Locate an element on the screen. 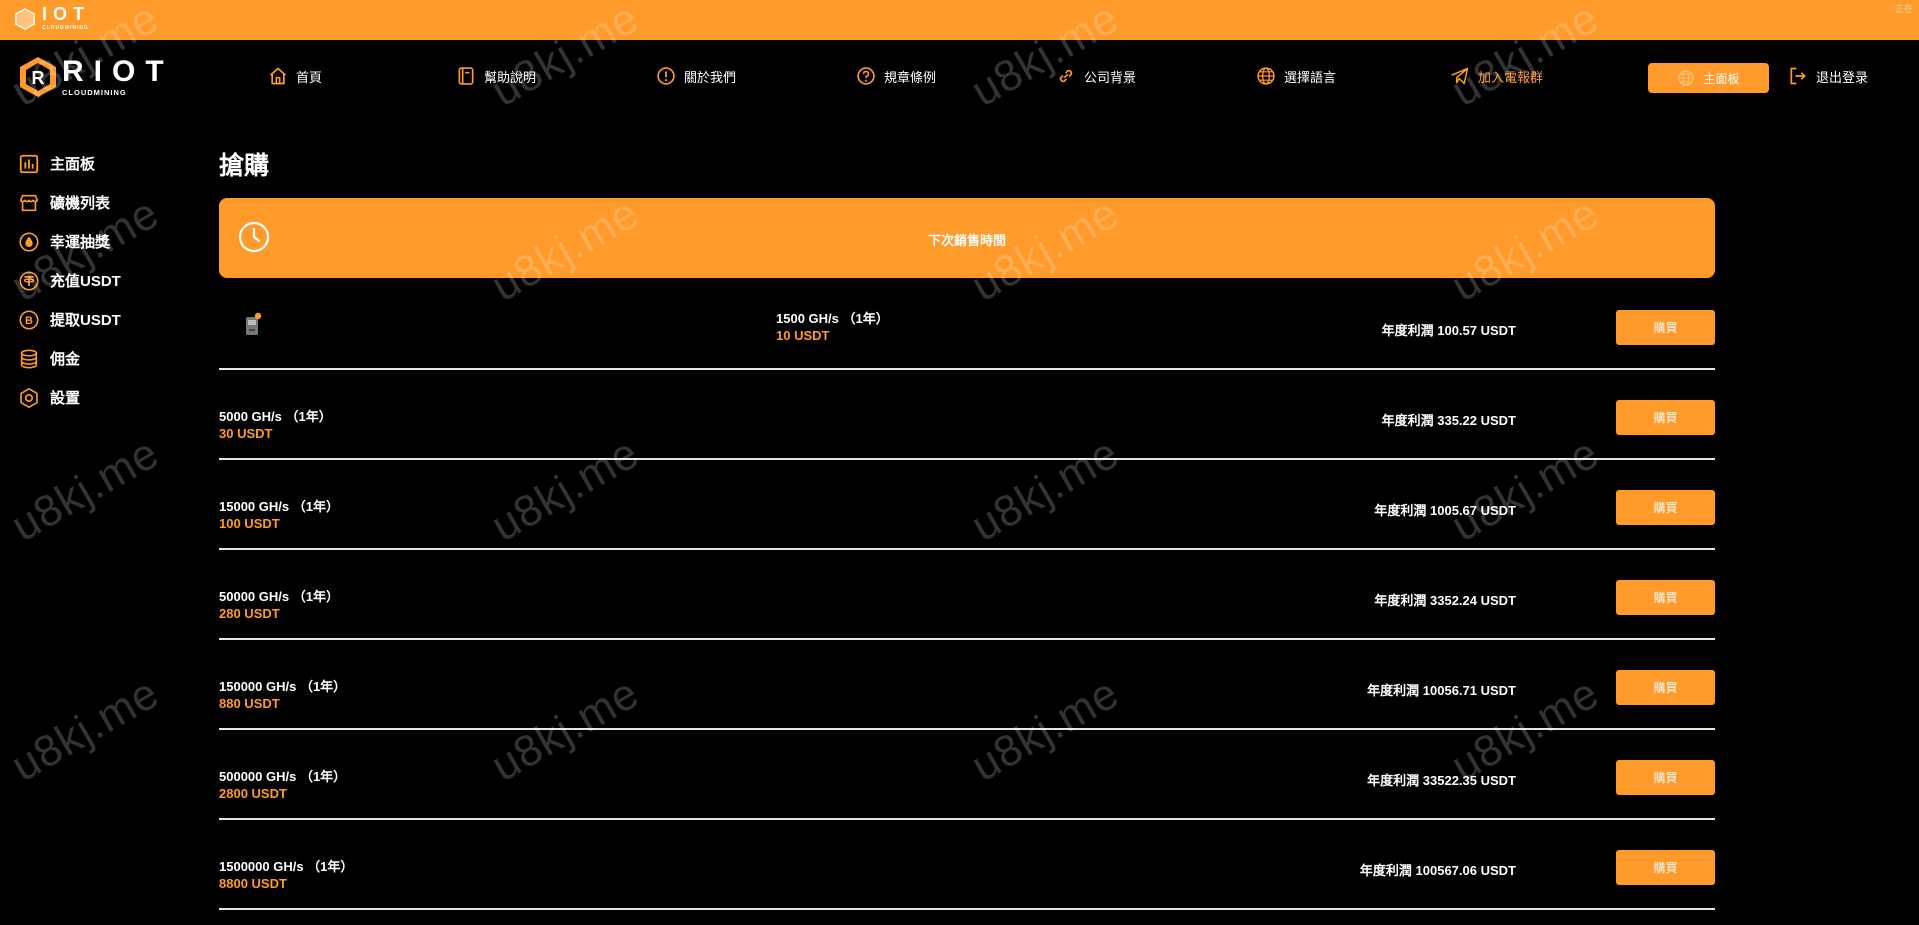  drop-icon is located at coordinates (29, 241).